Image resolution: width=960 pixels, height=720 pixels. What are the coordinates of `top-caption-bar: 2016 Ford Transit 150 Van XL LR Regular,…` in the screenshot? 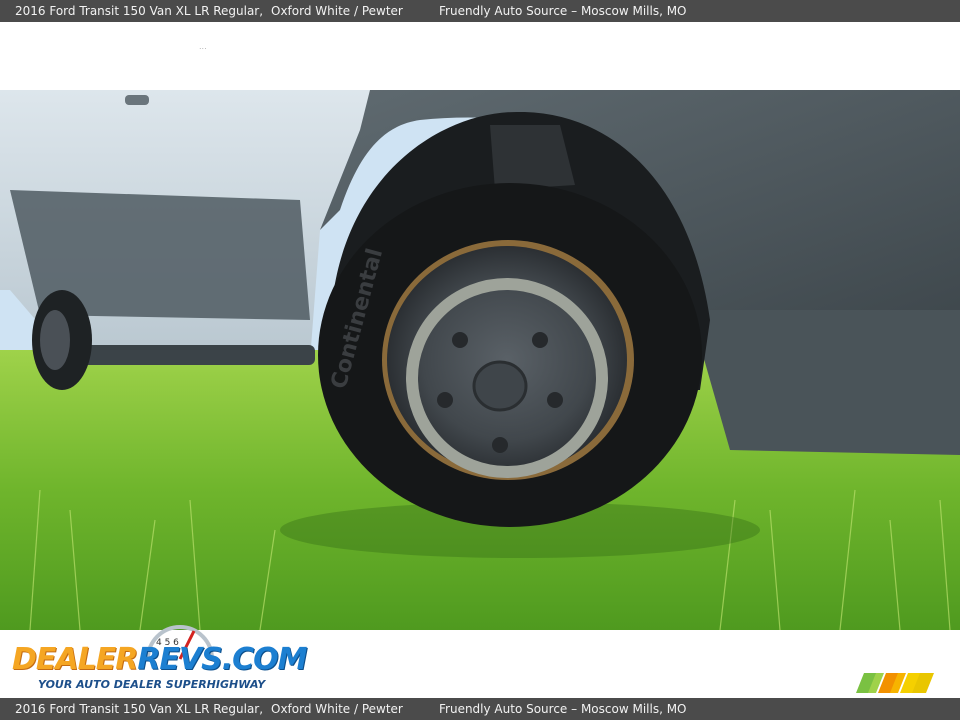 It's located at (480, 11).